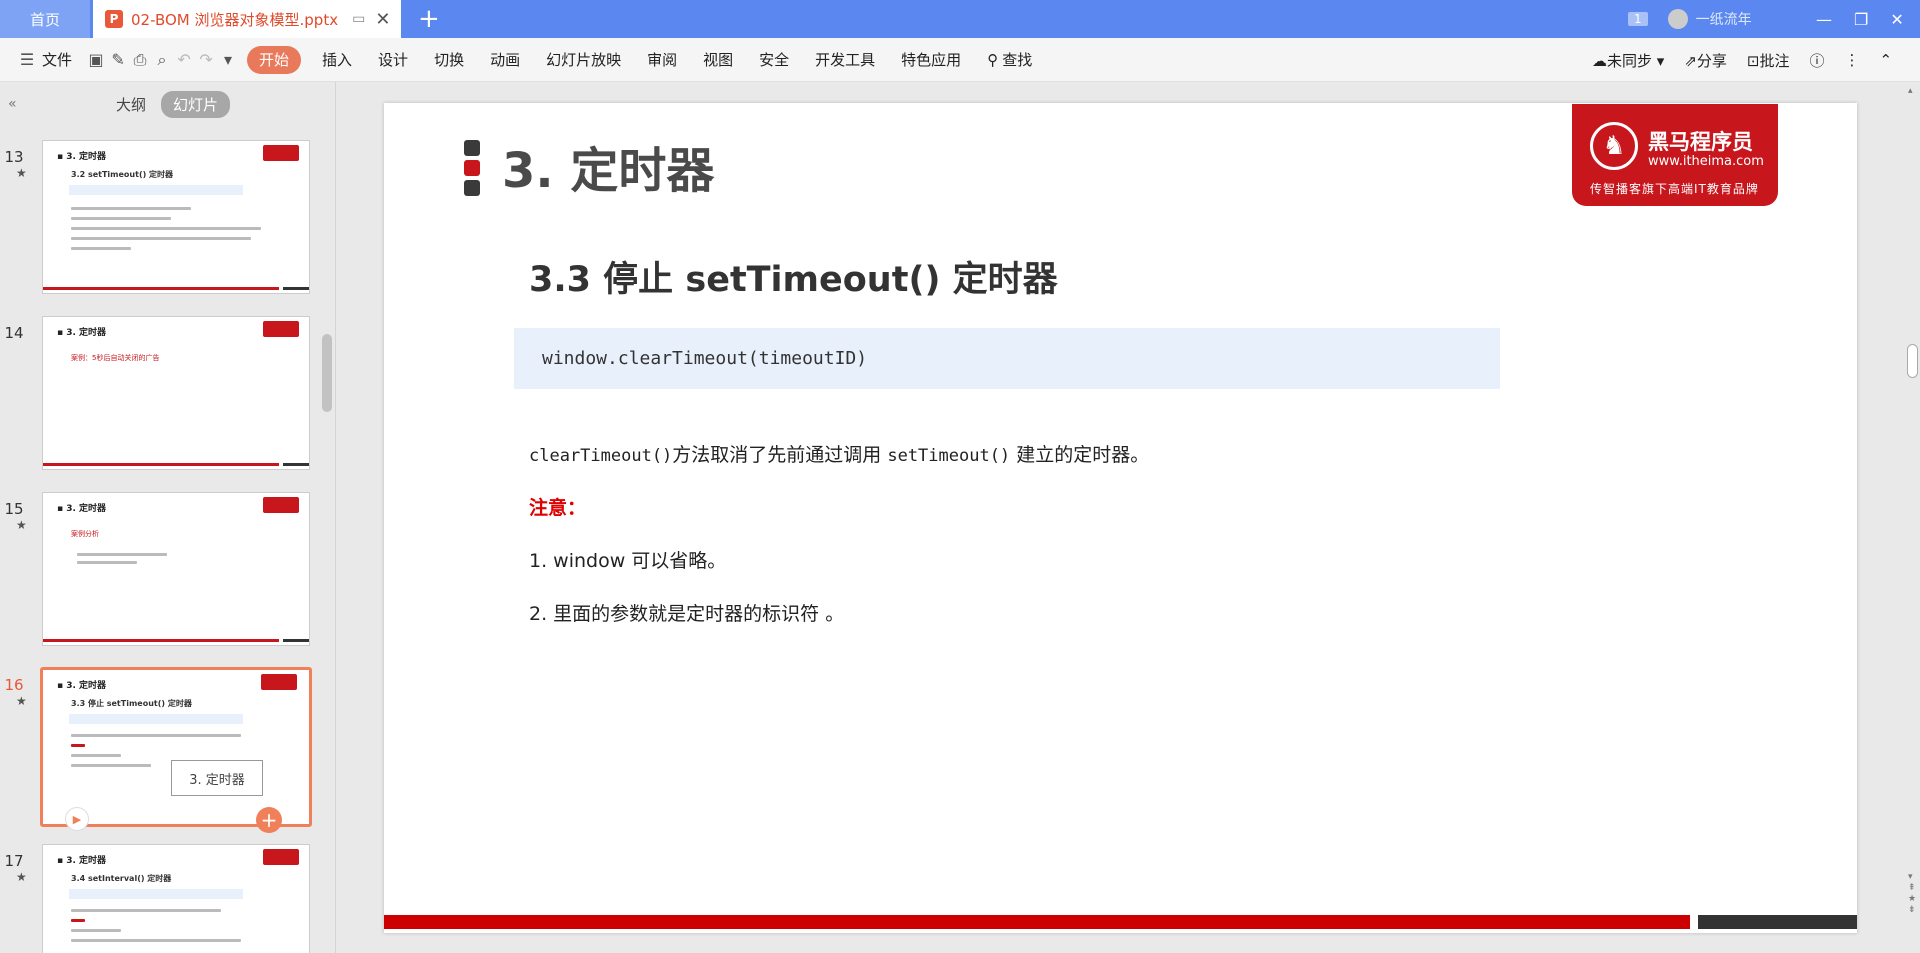 The height and width of the screenshot is (953, 1920). Describe the element at coordinates (1080, 455) in the screenshot. I see `desc-text-2: 建立的定时器。` at that location.